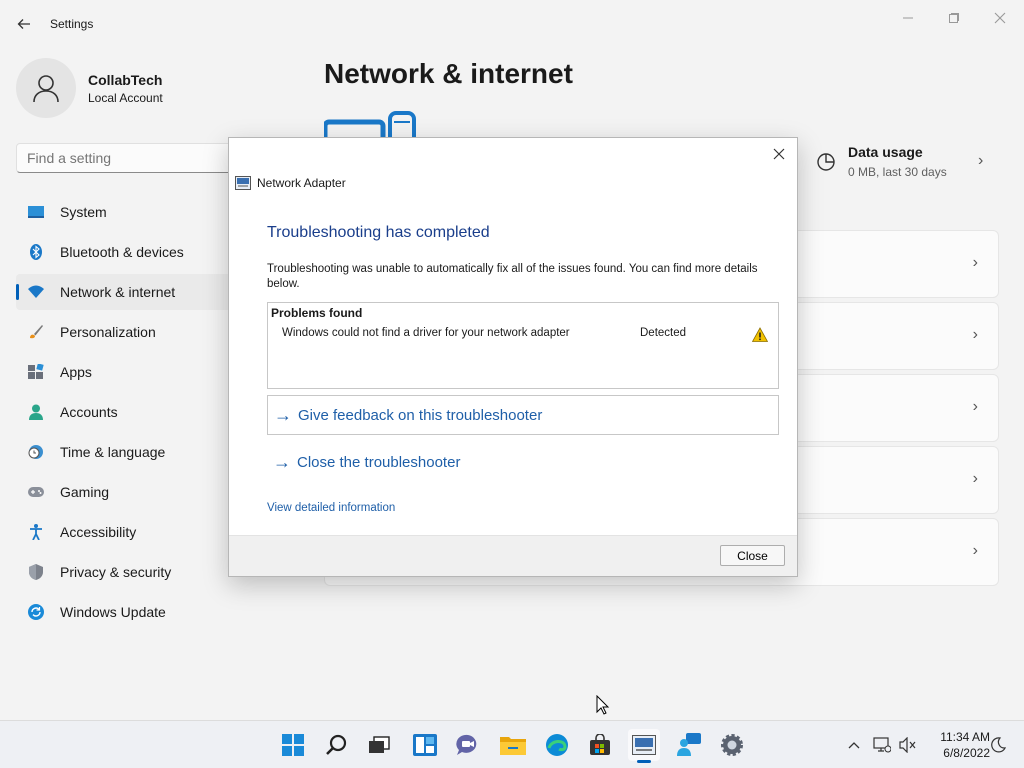 Image resolution: width=1024 pixels, height=768 pixels. What do you see at coordinates (36, 572) in the screenshot?
I see `shield-icon` at bounding box center [36, 572].